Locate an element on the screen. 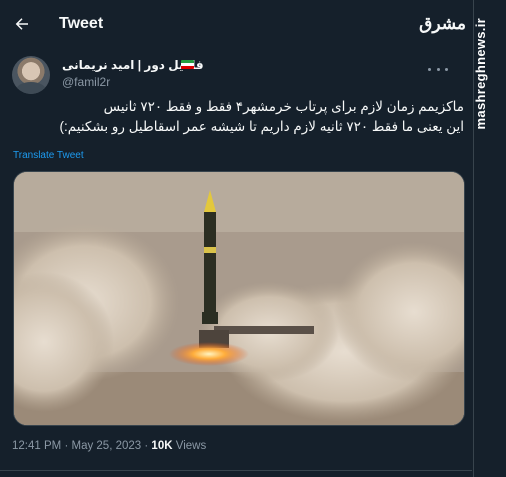  tweet-date: May 25, 2023 is located at coordinates (106, 446).